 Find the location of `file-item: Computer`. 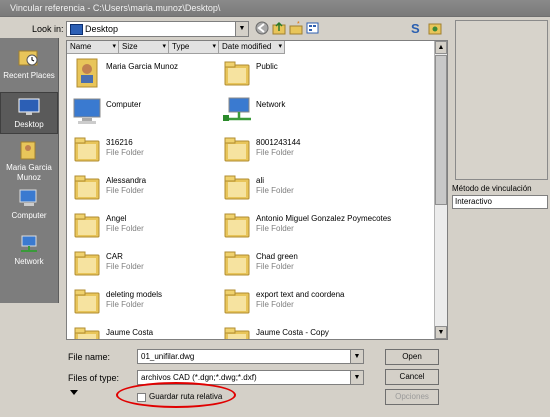

file-item: Computer is located at coordinates (144, 112).